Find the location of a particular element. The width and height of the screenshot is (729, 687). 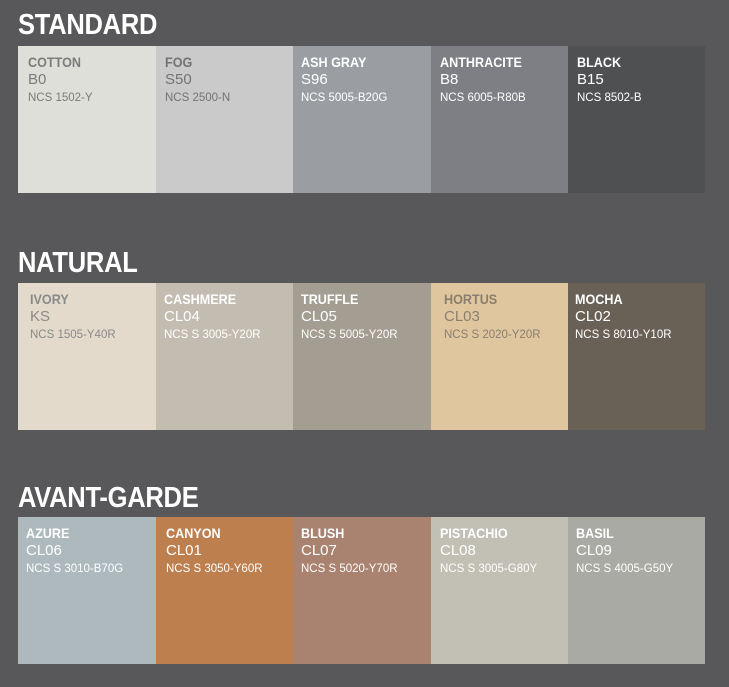

swatch-ncs: NCS S 3050-Y60R is located at coordinates (214, 569).